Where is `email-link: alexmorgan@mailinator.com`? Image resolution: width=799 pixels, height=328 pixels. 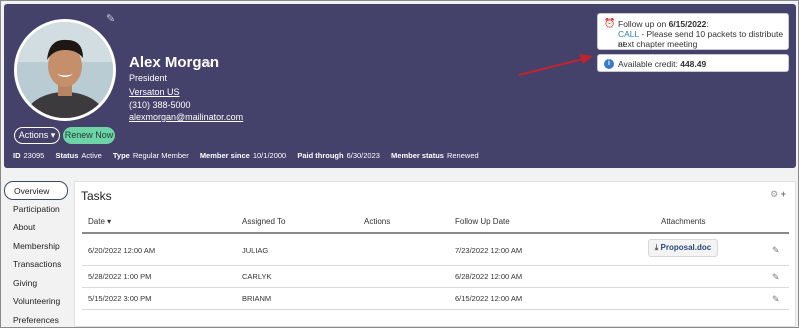 email-link: alexmorgan@mailinator.com is located at coordinates (186, 117).